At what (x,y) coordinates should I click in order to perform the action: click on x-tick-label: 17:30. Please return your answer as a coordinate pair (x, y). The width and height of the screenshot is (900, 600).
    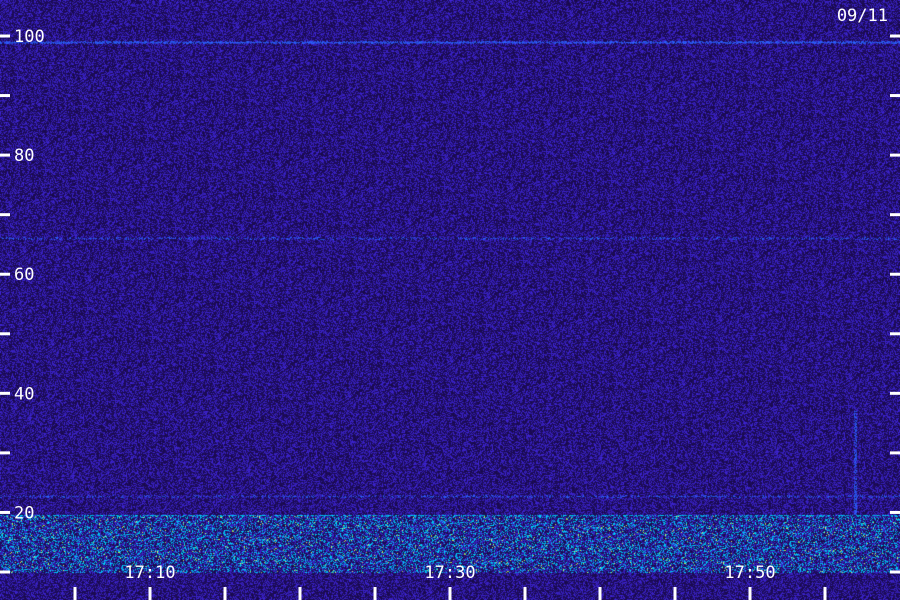
    Looking at the image, I should click on (449, 573).